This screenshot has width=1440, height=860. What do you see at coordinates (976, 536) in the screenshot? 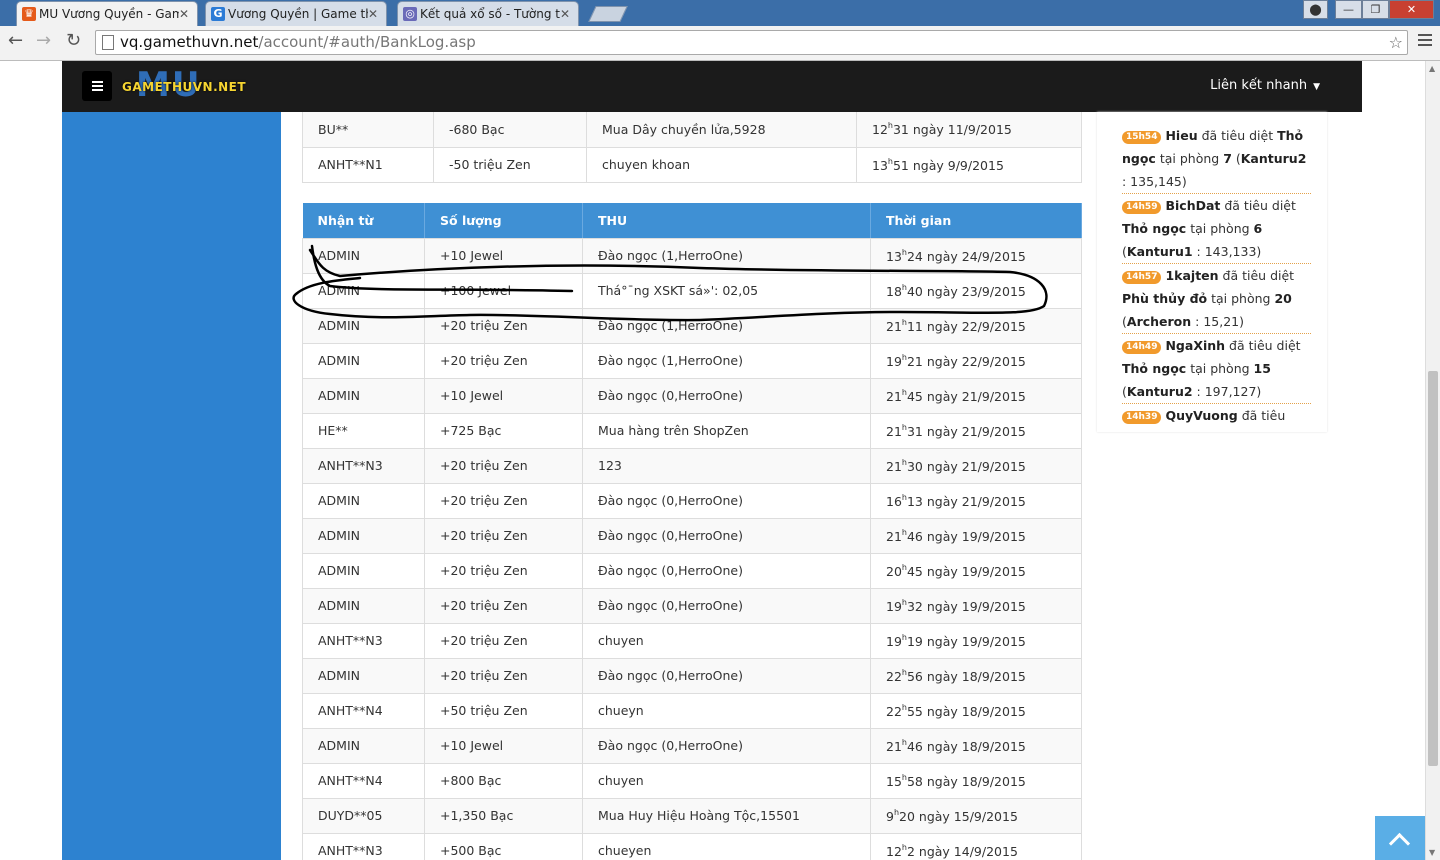
I see `cell-time: 21h46 ngày 19/9/2015` at bounding box center [976, 536].